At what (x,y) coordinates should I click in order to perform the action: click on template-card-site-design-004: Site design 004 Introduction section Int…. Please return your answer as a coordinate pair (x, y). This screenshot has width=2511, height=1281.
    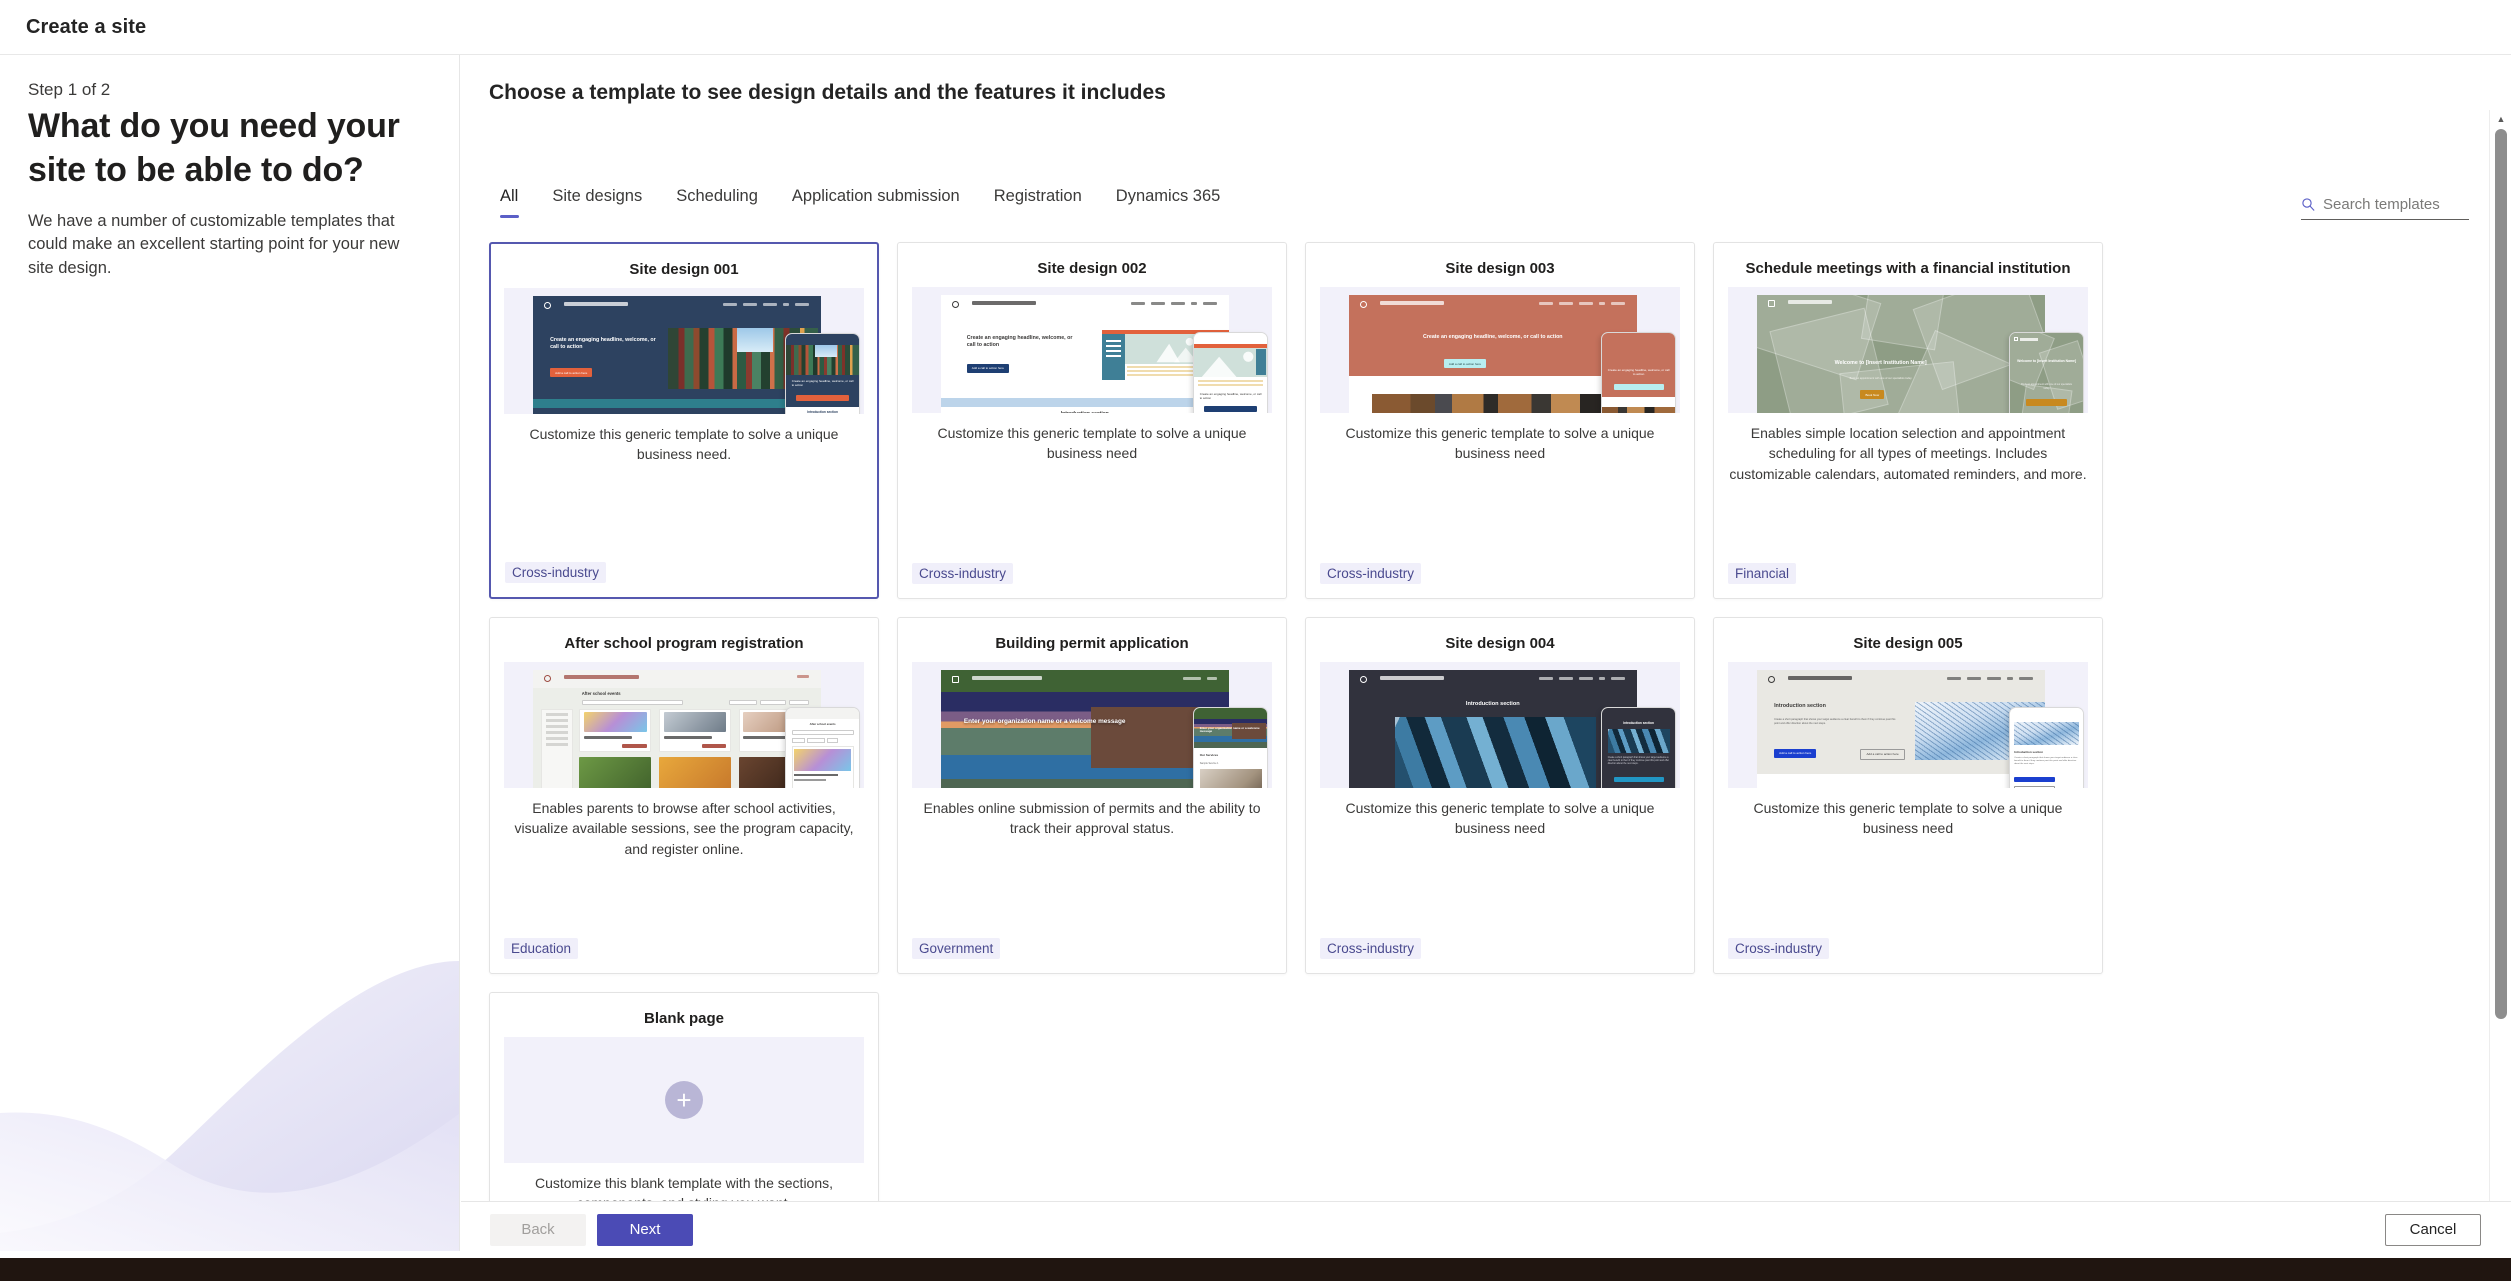
    Looking at the image, I should click on (1500, 795).